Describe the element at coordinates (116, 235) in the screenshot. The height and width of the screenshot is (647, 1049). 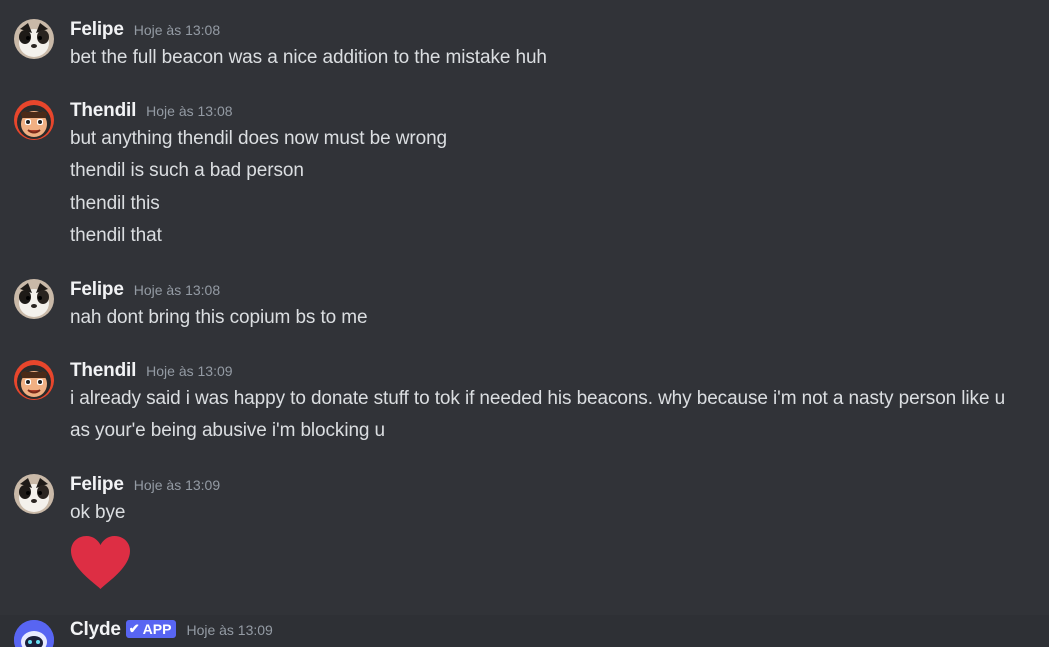
I see `message-text: thendil that` at that location.